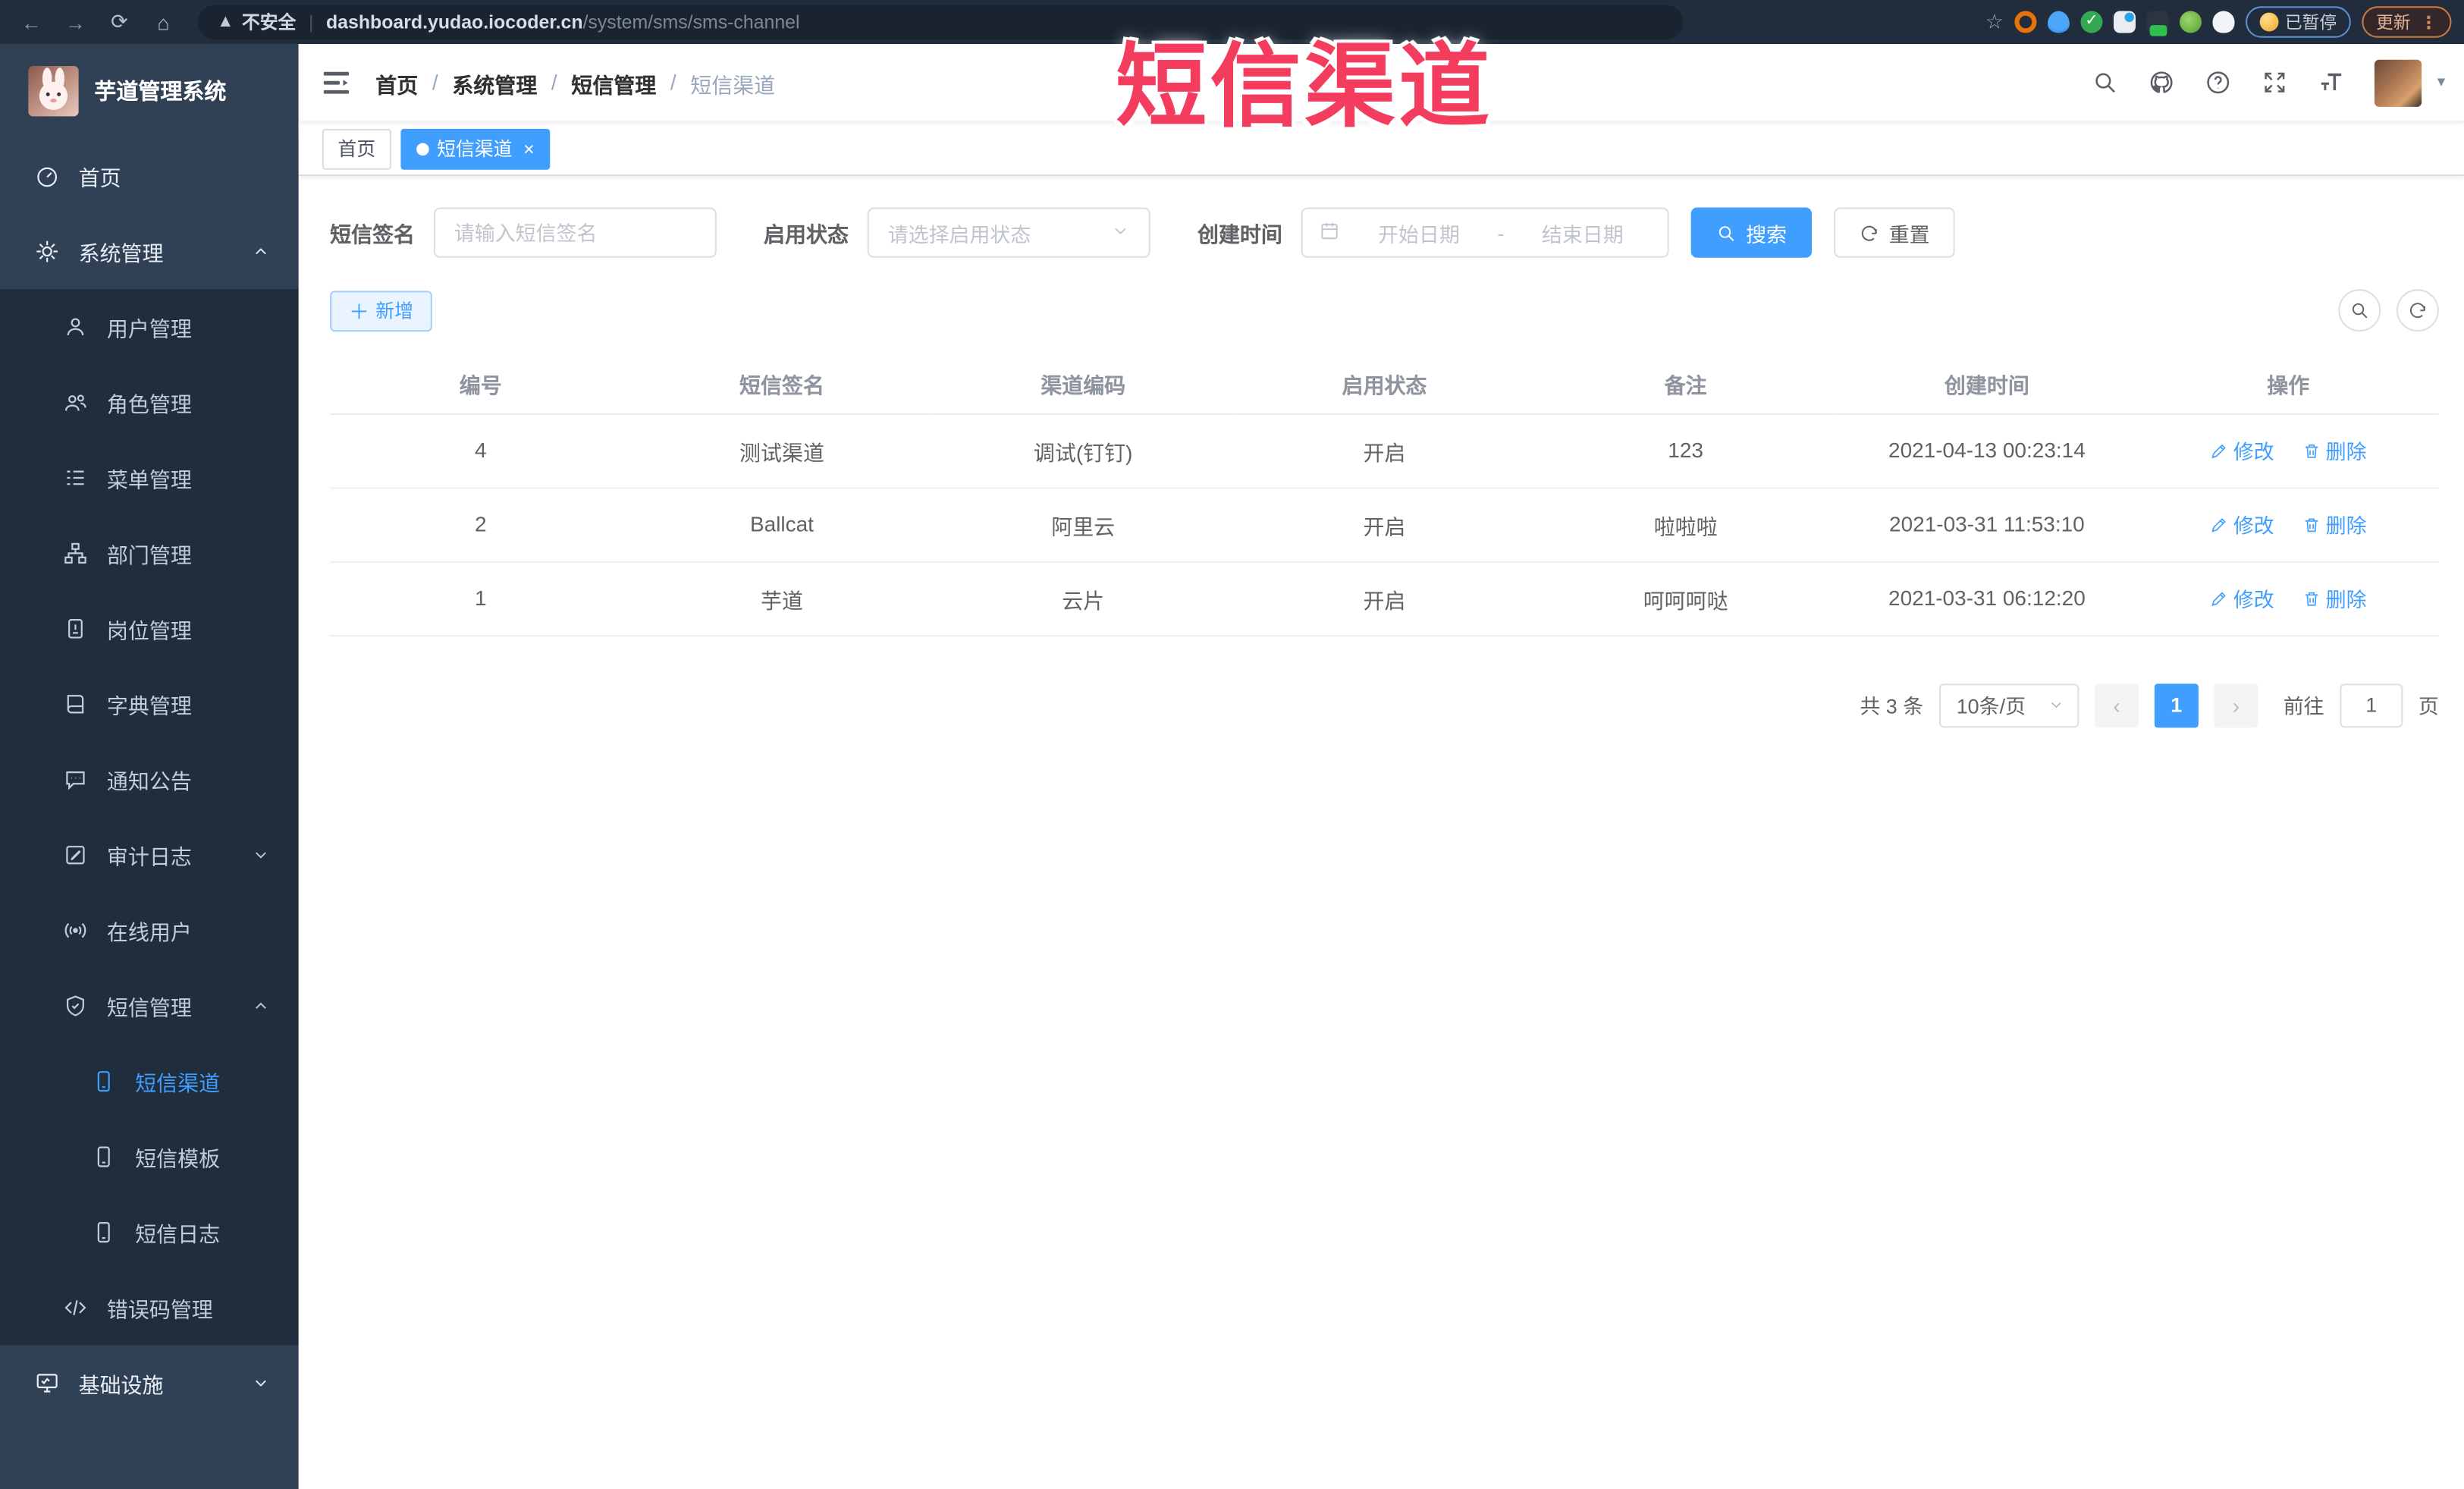 The image size is (2464, 1489). I want to click on profile-paused-chip: 已暂停, so click(2298, 22).